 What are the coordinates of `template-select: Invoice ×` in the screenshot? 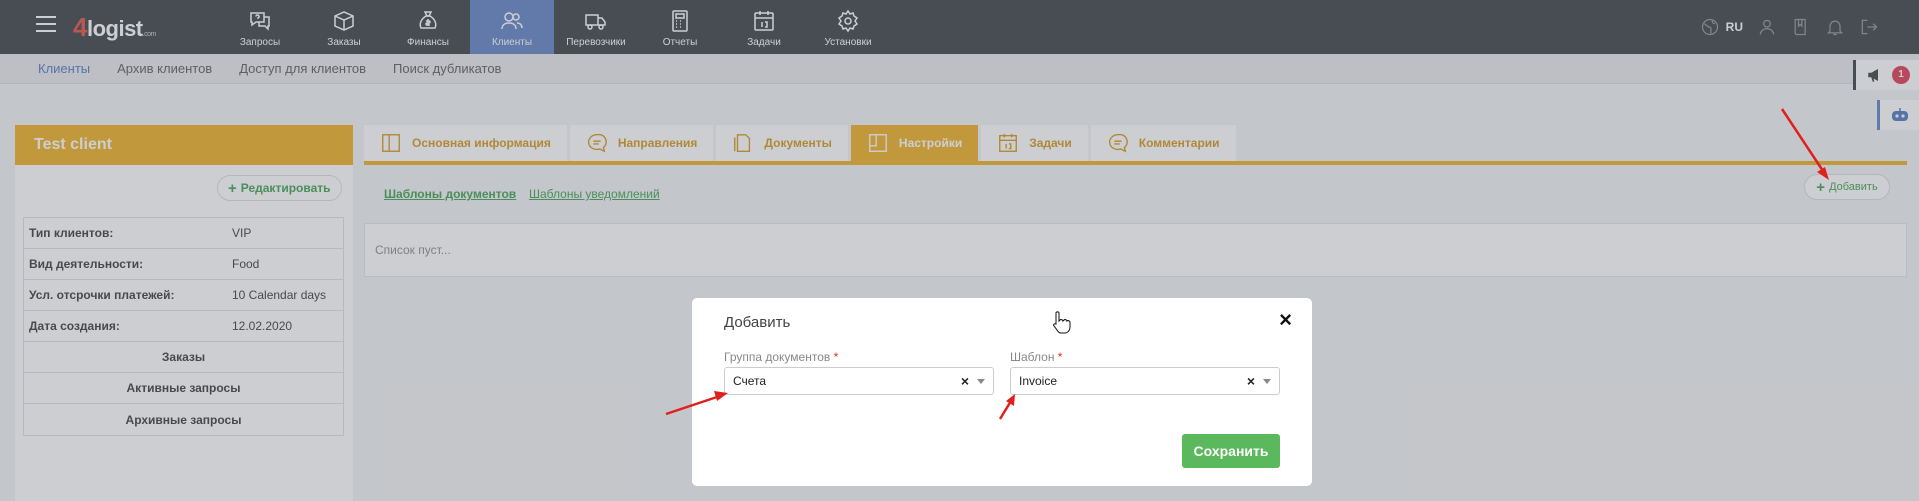 It's located at (1145, 381).